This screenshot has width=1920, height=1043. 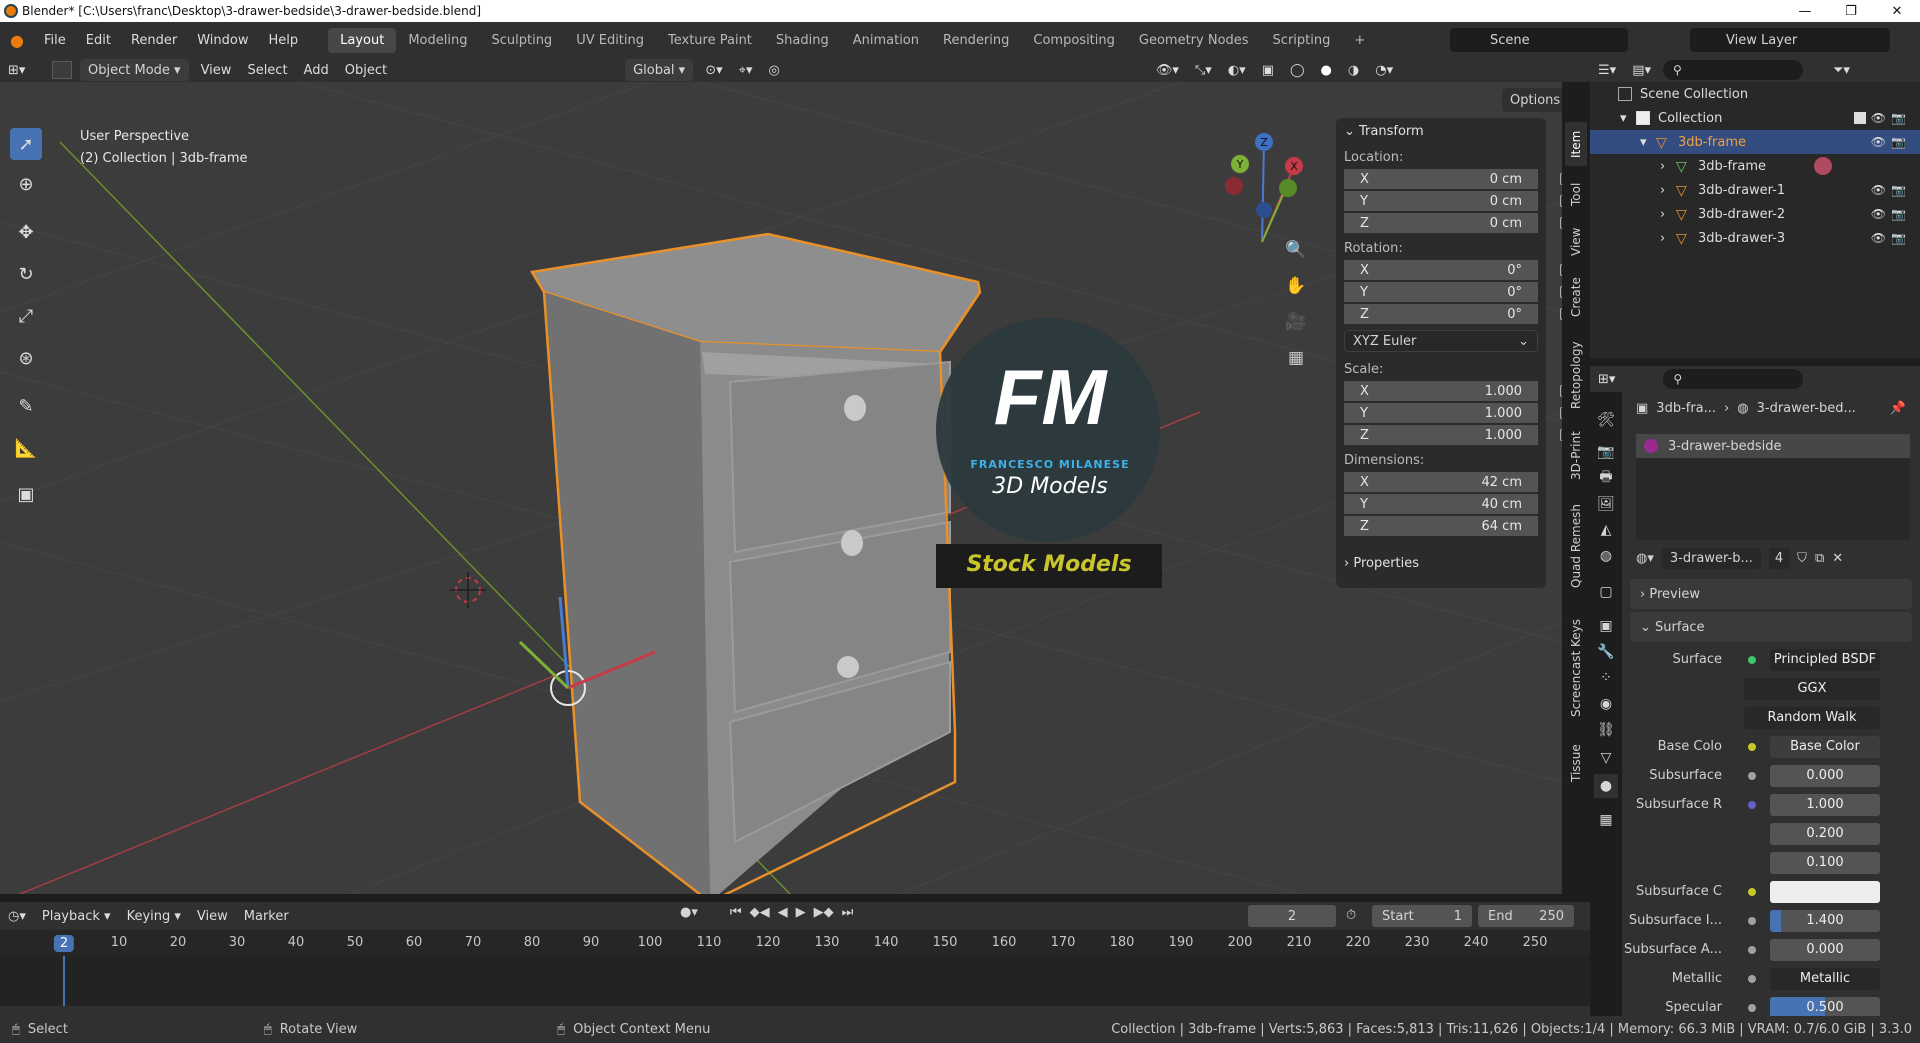 What do you see at coordinates (1167, 70) in the screenshot?
I see `visibility-icon: 👁▾` at bounding box center [1167, 70].